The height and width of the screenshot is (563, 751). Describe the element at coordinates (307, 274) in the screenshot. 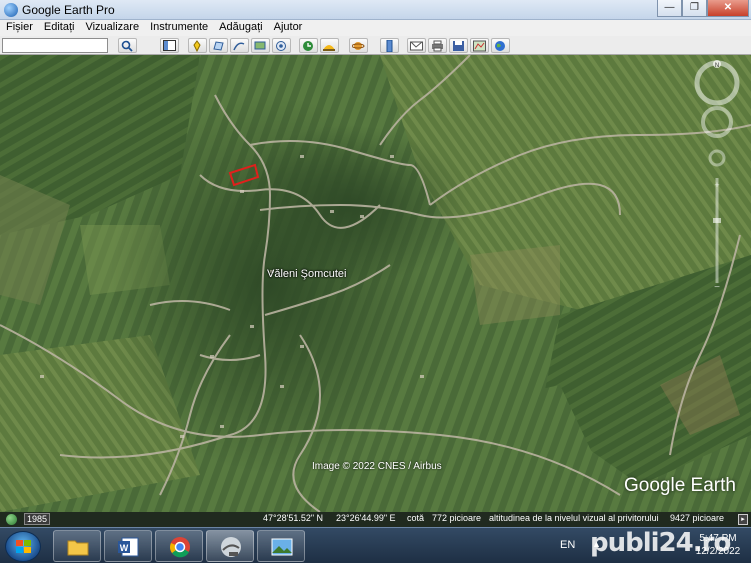

I see `place-label: Văleni Şomcutei` at that location.